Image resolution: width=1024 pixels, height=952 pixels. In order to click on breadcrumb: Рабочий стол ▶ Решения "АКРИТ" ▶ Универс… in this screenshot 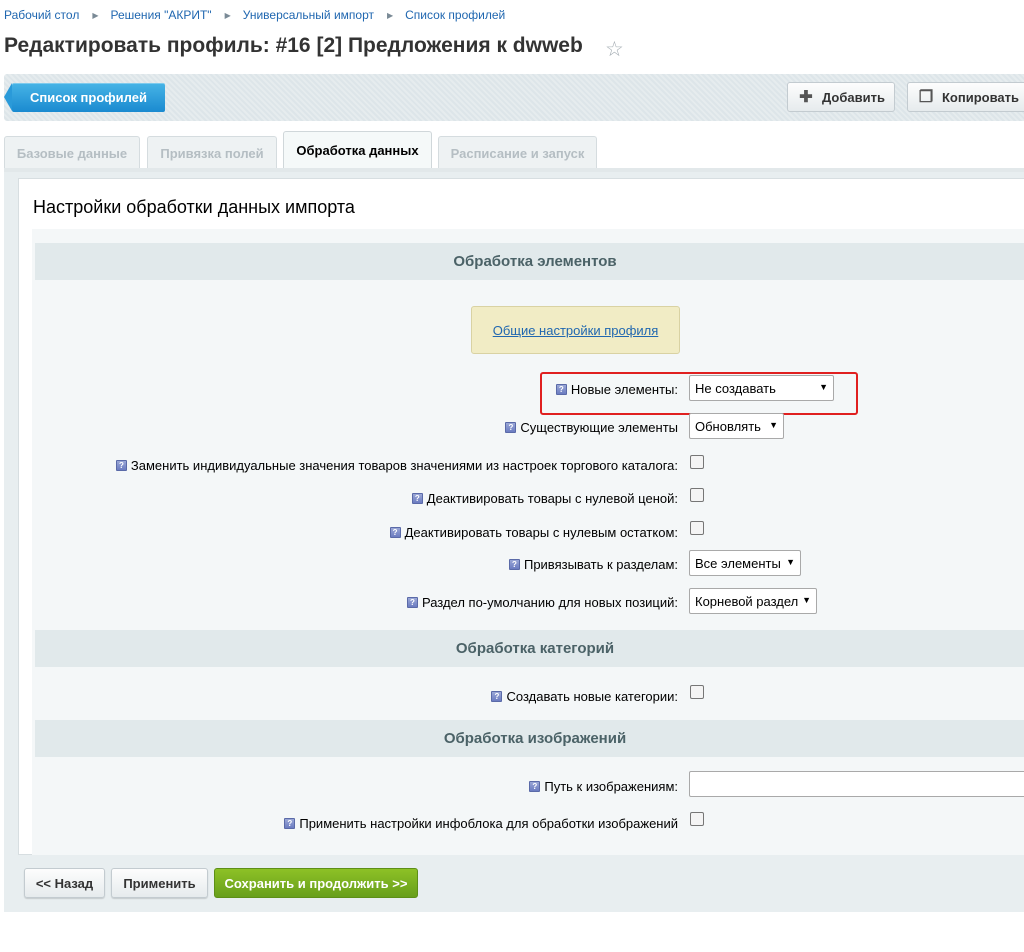, I will do `click(254, 15)`.